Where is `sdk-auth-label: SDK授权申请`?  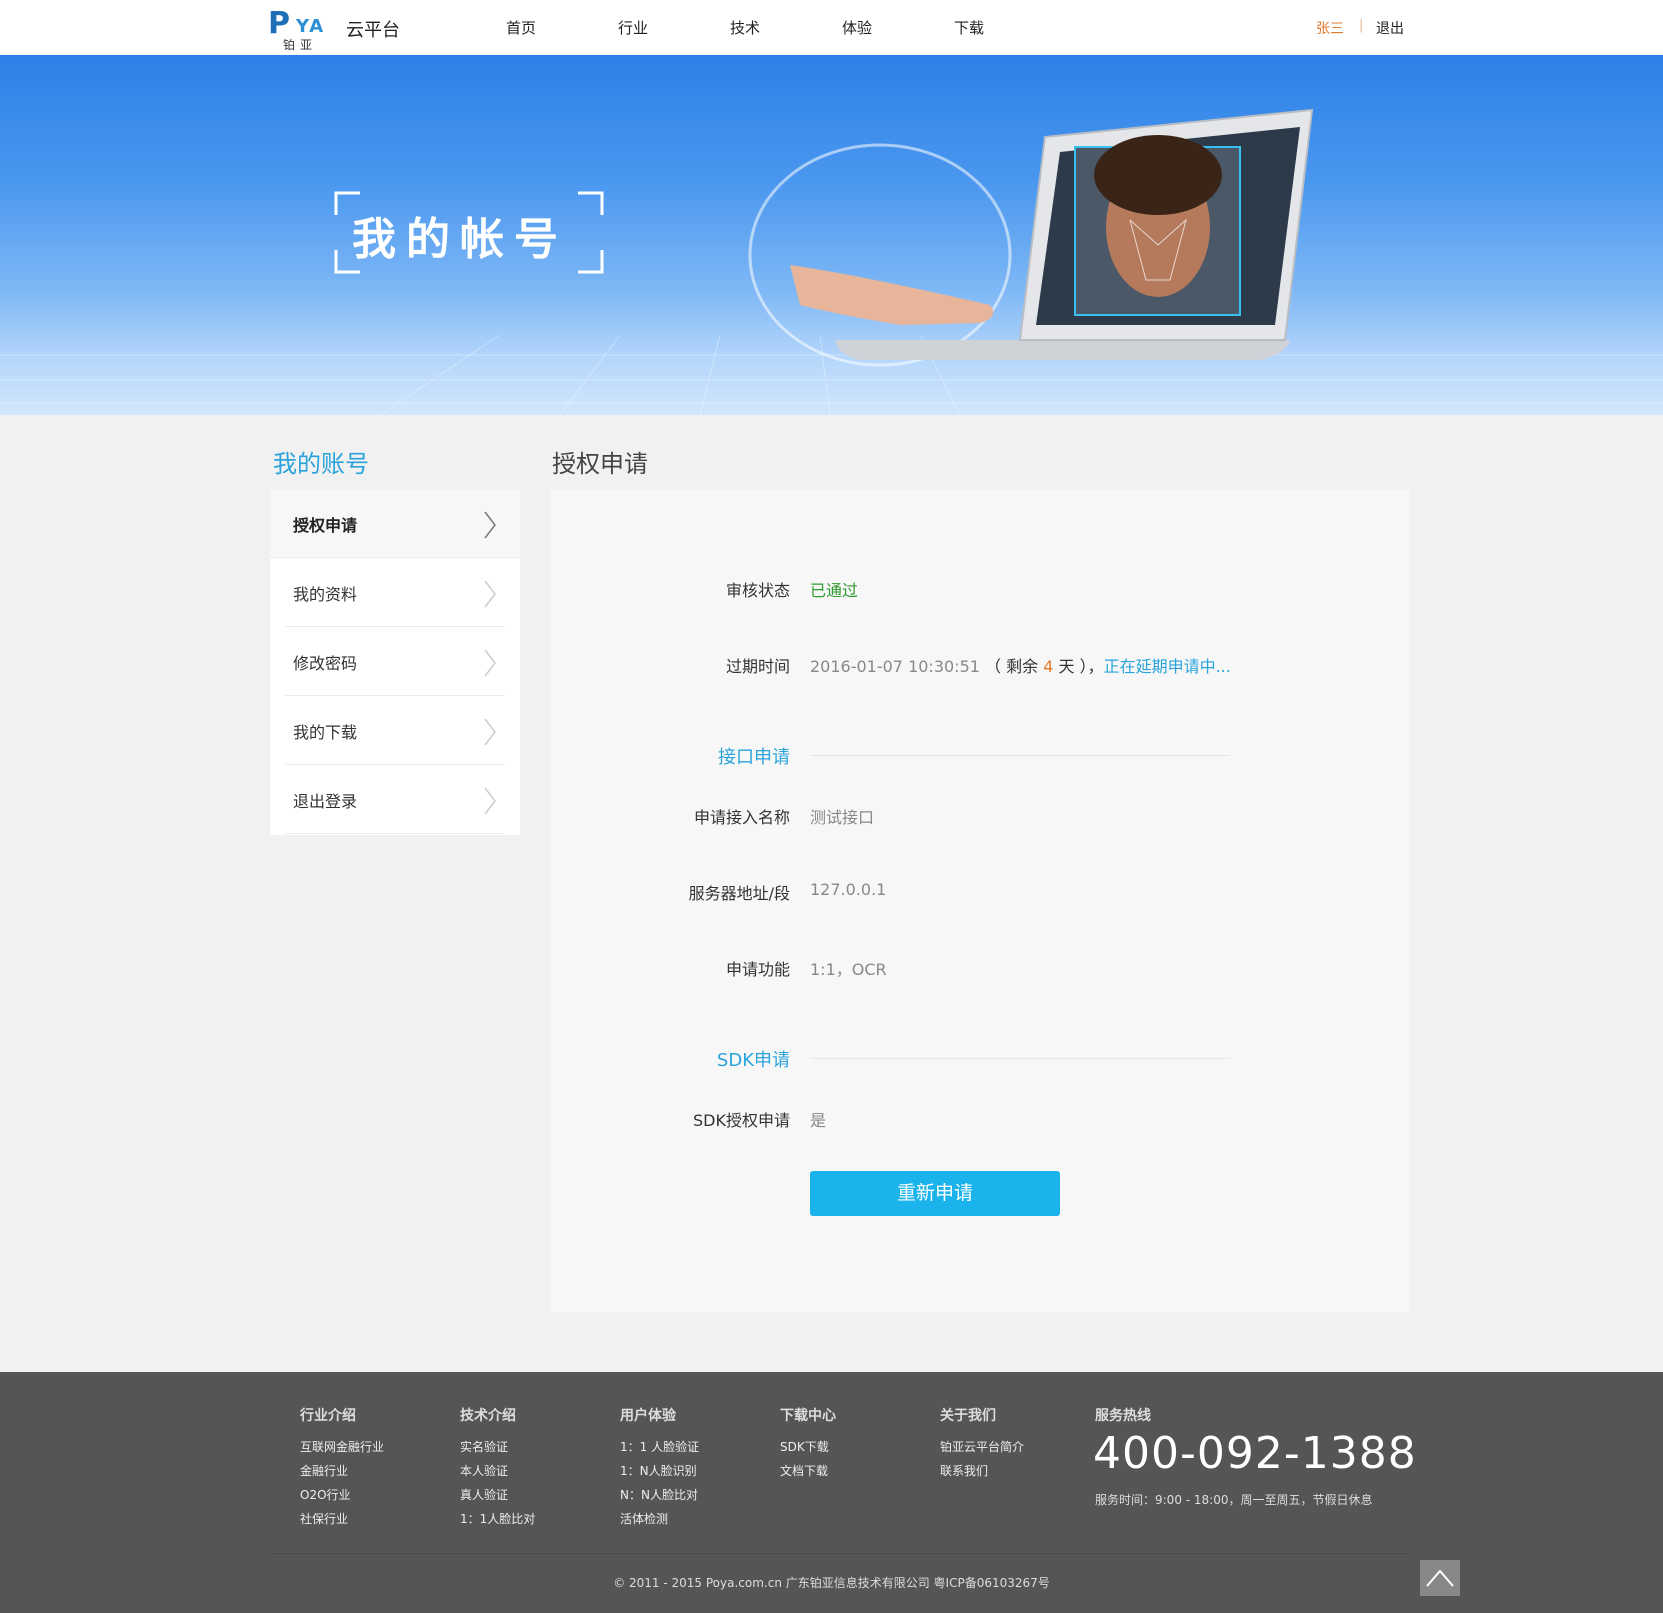
sdk-auth-label: SDK授权申请 is located at coordinates (741, 1120).